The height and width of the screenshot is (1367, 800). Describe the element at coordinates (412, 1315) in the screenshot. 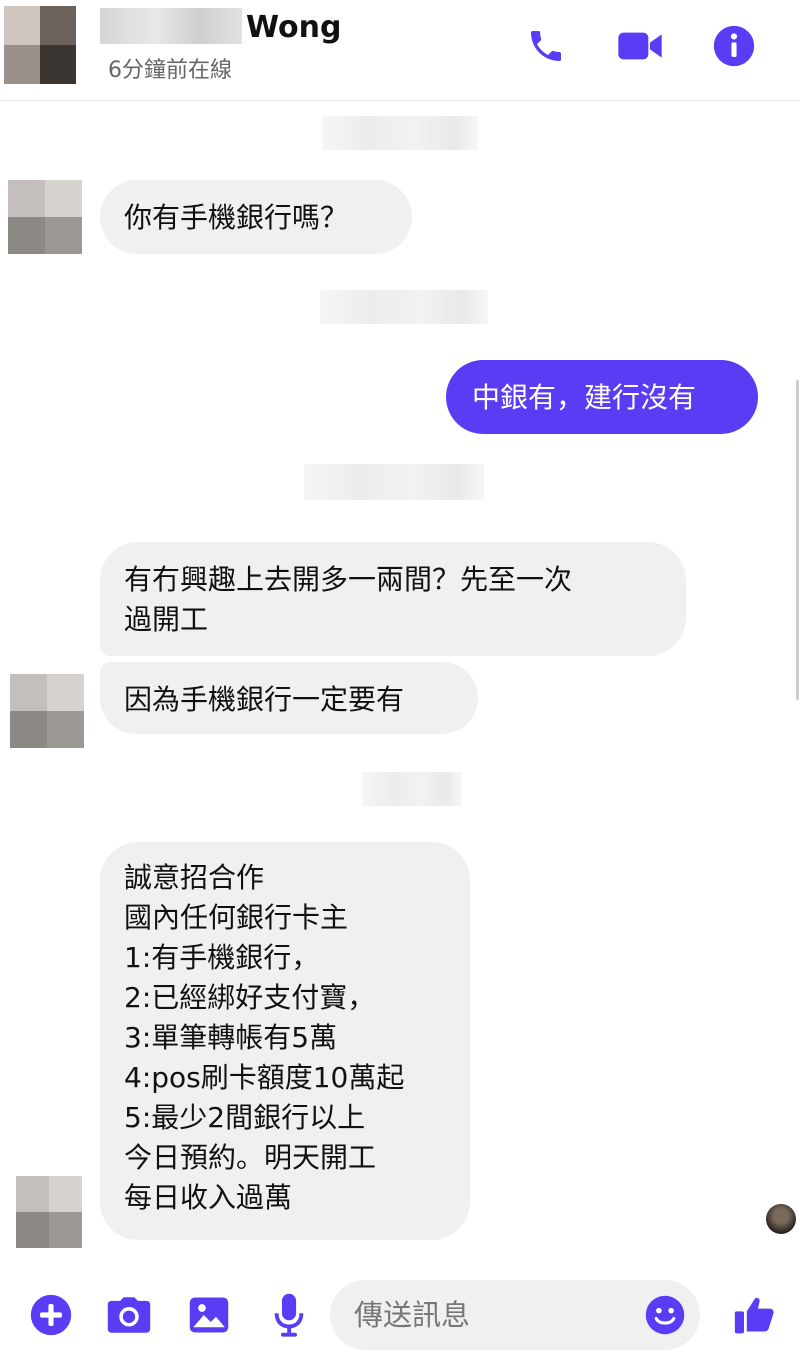

I see `message-input-placeholder: 傳送訊息` at that location.